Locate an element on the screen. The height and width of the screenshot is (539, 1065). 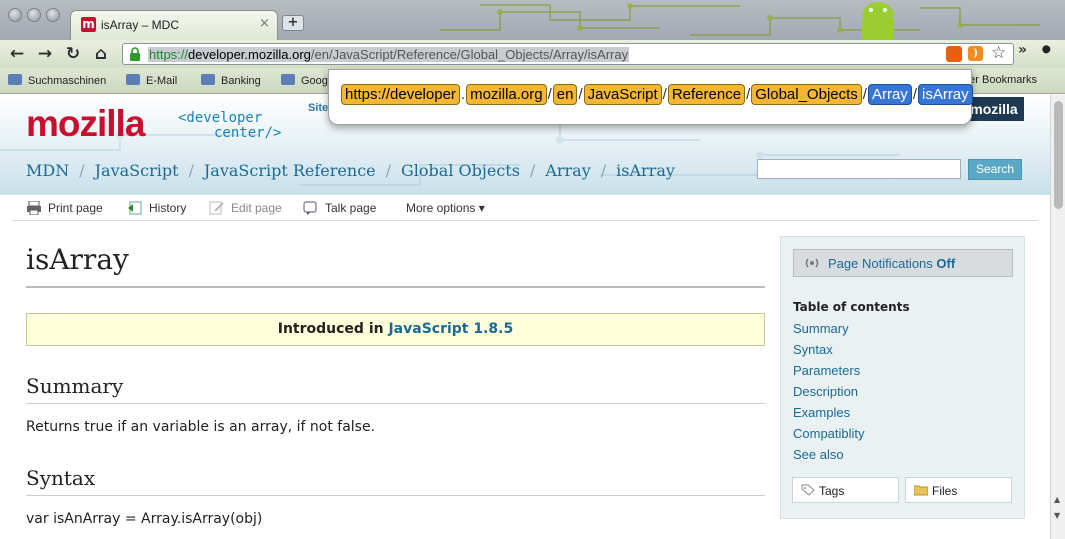
syntax-code: var isAnArray = Array.isArray(obj) is located at coordinates (144, 519).